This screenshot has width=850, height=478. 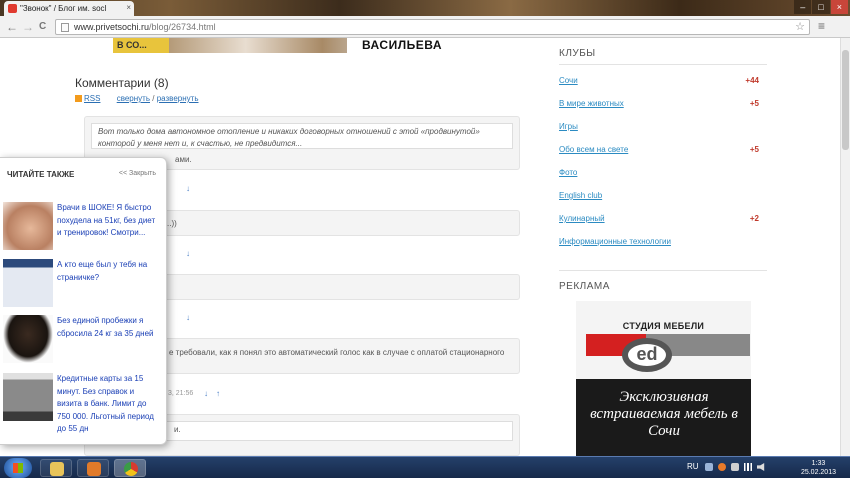 I want to click on ad-studio-text: СТУДИЯ МЕБЕЛИ, so click(x=663, y=326).